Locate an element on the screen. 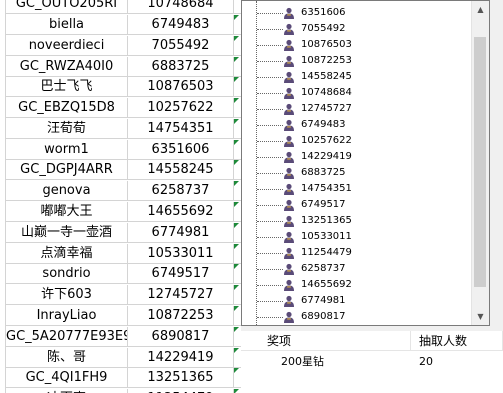 The width and height of the screenshot is (503, 393). user-id-cell: 13251365 is located at coordinates (181, 378).